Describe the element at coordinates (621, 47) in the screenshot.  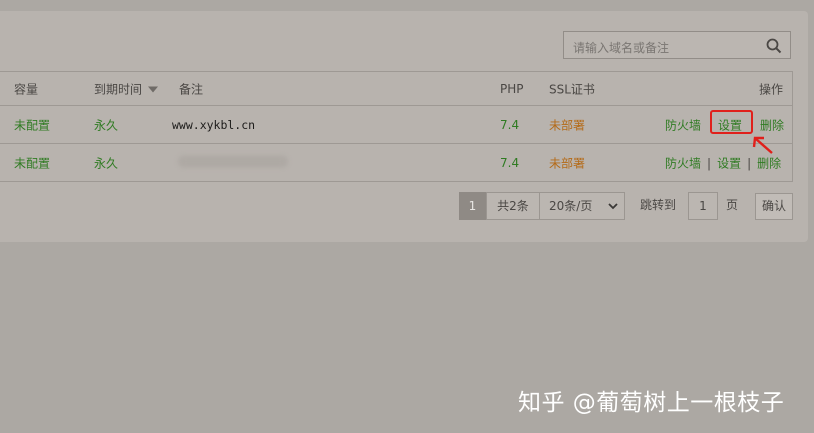
I see `search-input: 请输入域名或备注` at that location.